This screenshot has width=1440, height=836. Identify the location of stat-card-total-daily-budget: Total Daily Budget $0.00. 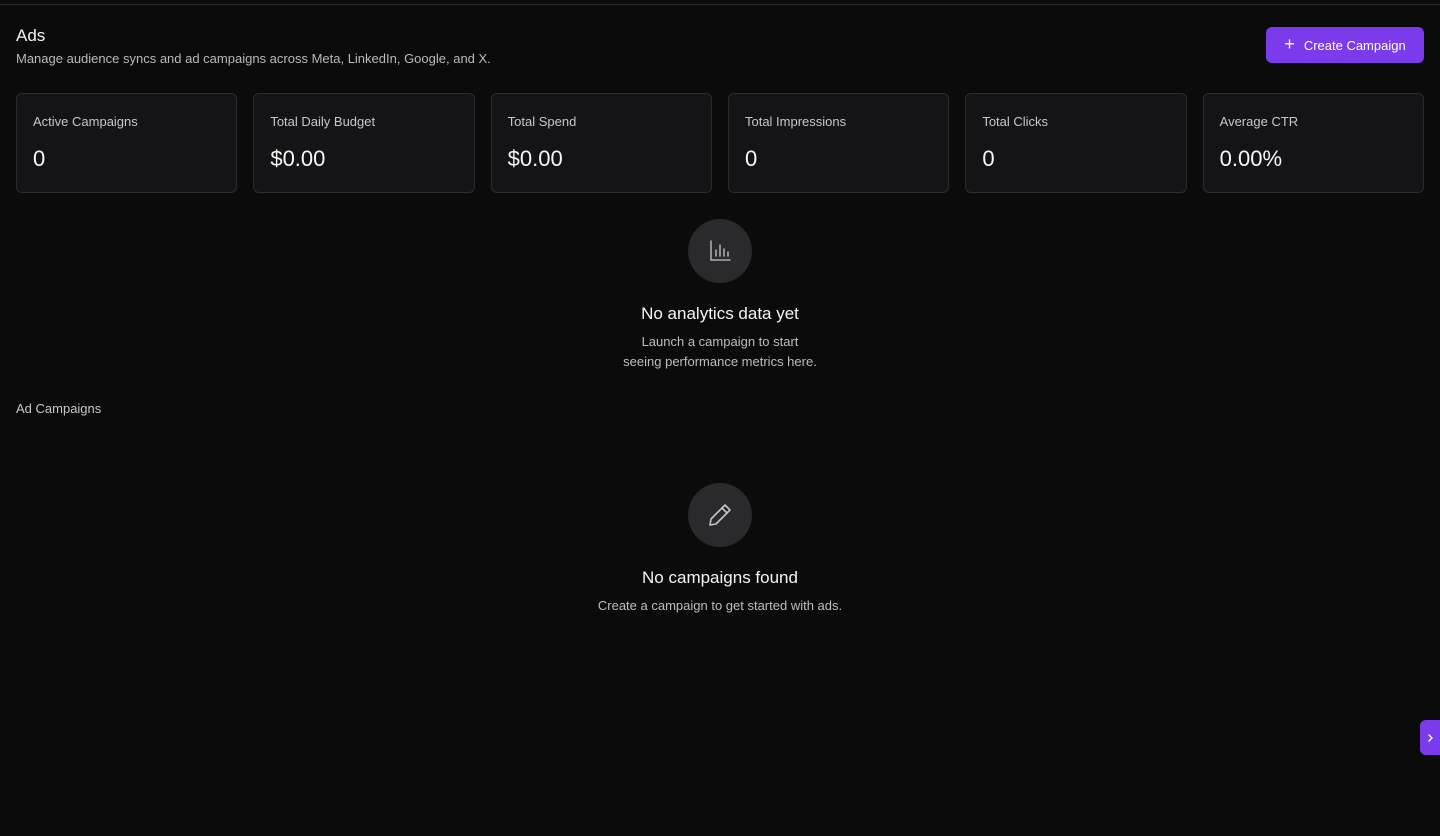
(364, 143).